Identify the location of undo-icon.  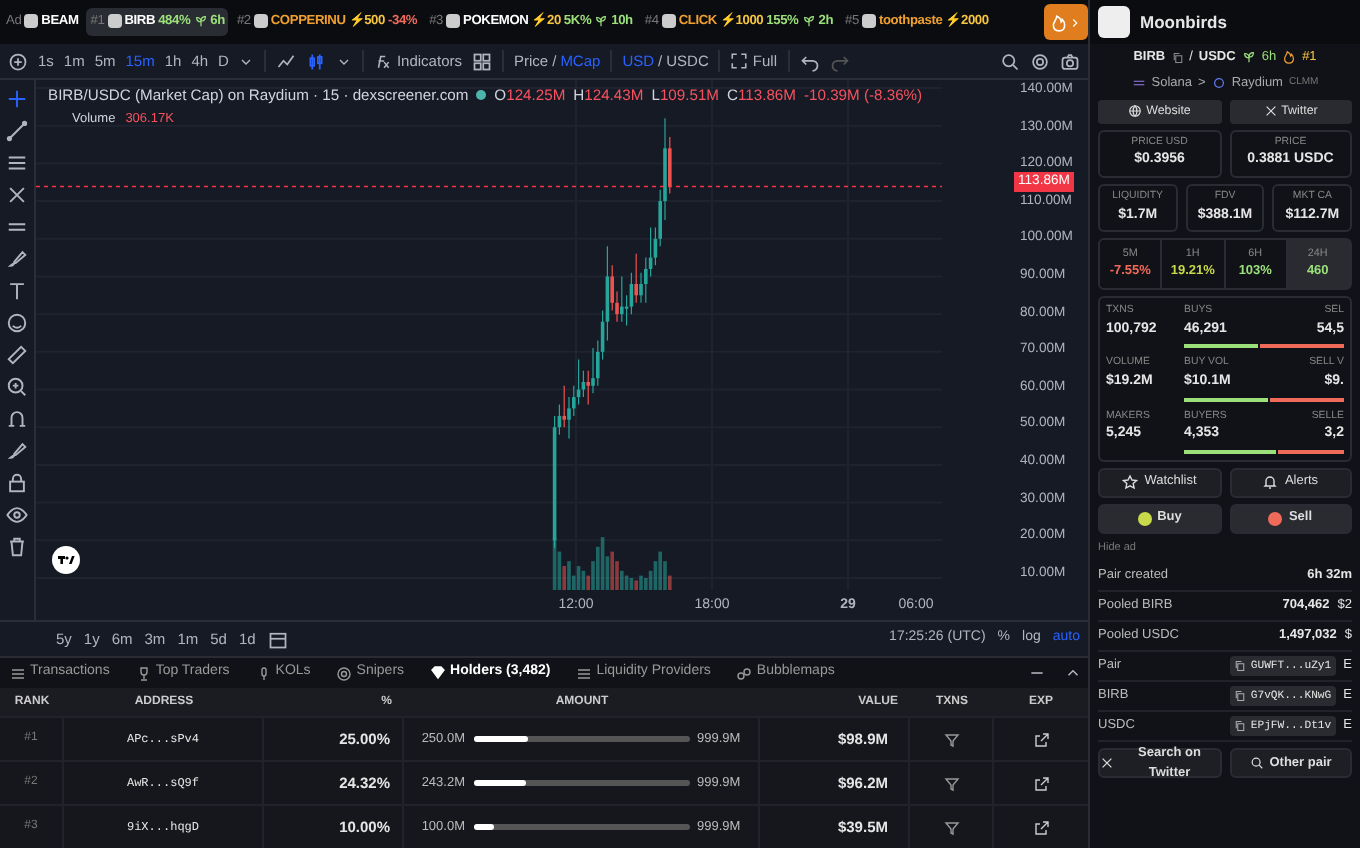
(809, 61).